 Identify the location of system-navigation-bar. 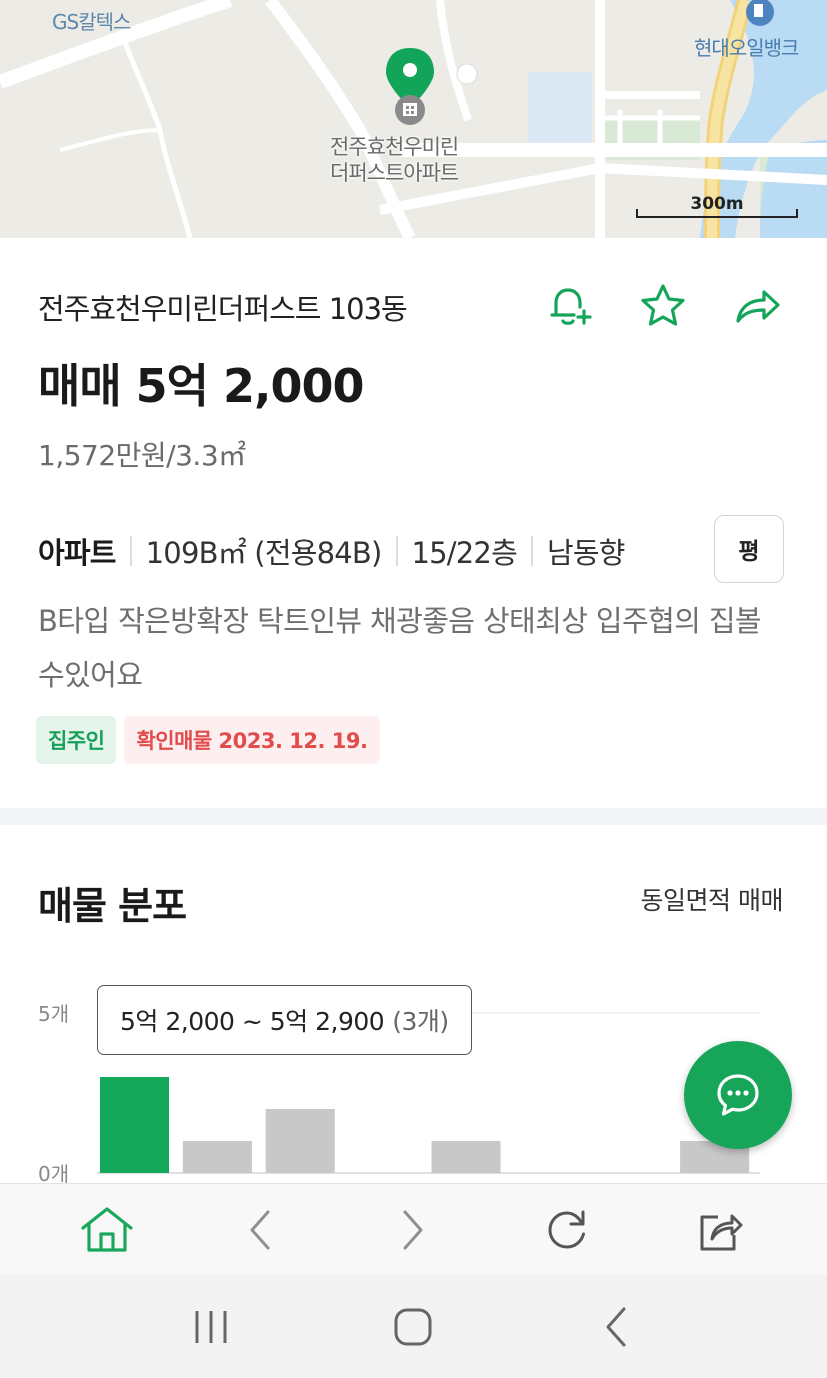
(413, 1326).